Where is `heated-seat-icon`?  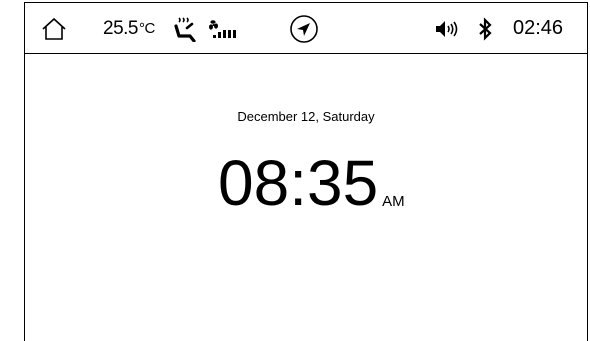 heated-seat-icon is located at coordinates (185, 29).